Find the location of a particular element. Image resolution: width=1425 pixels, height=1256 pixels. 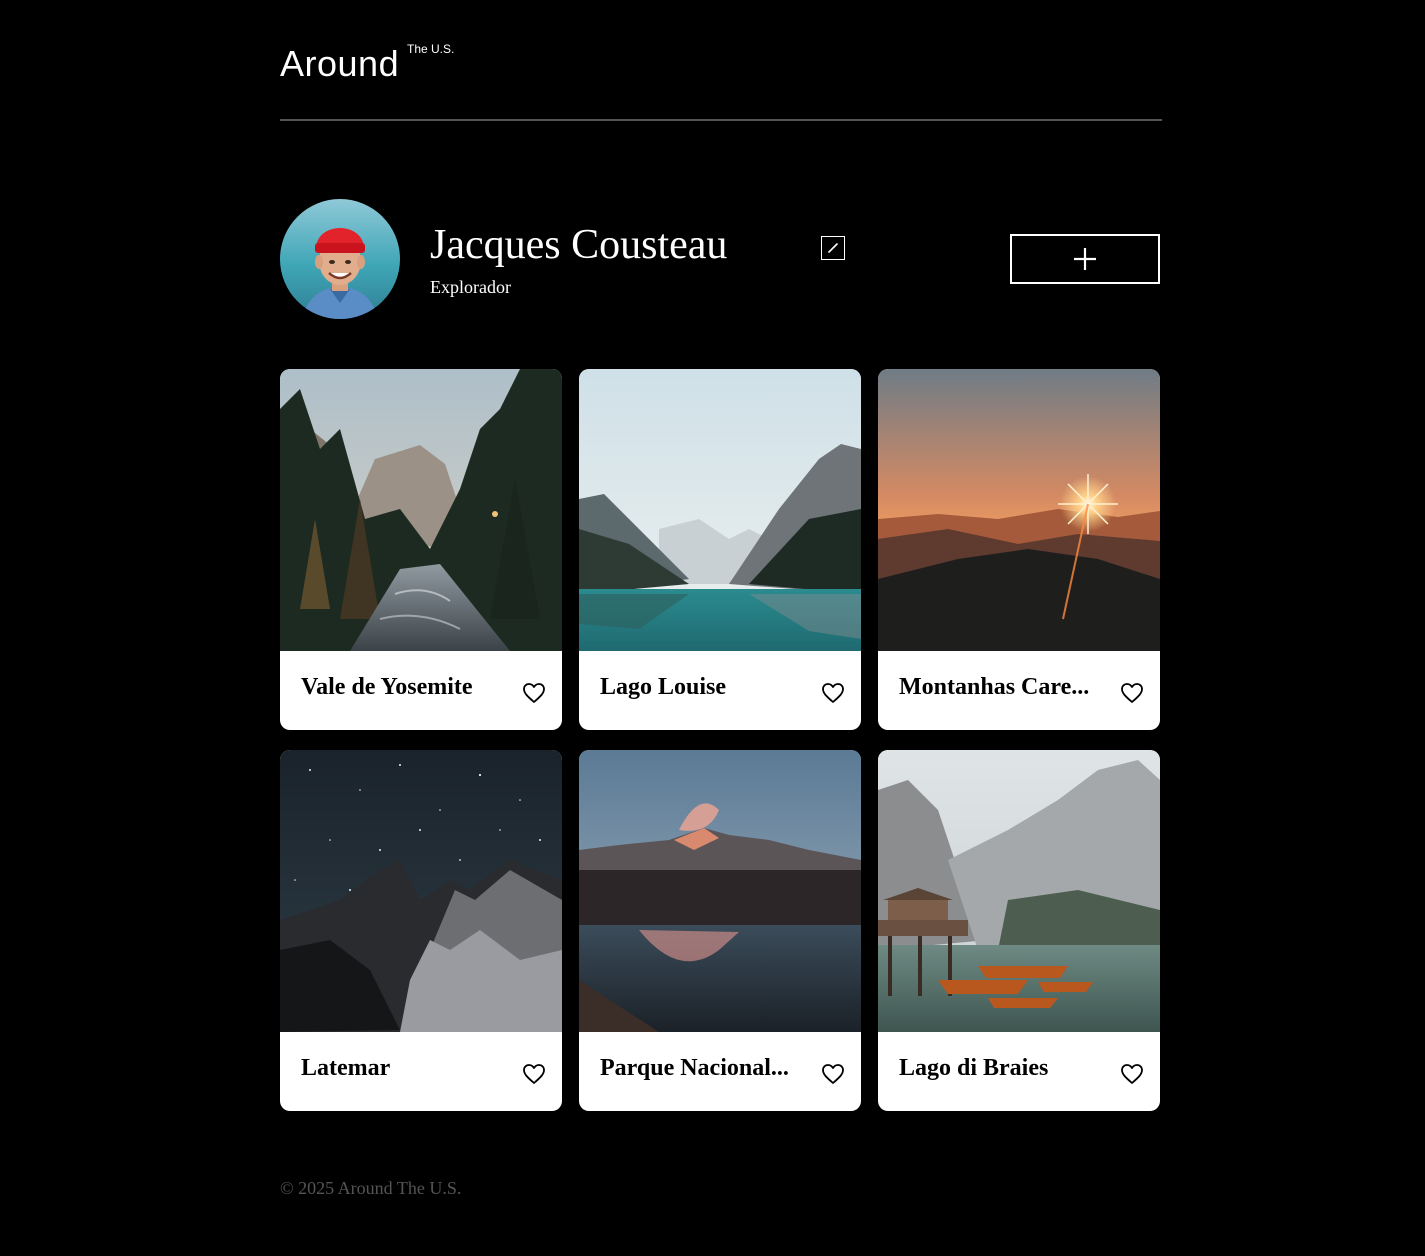

profile-section: Jacques Cousteau Explorador is located at coordinates (720, 259).